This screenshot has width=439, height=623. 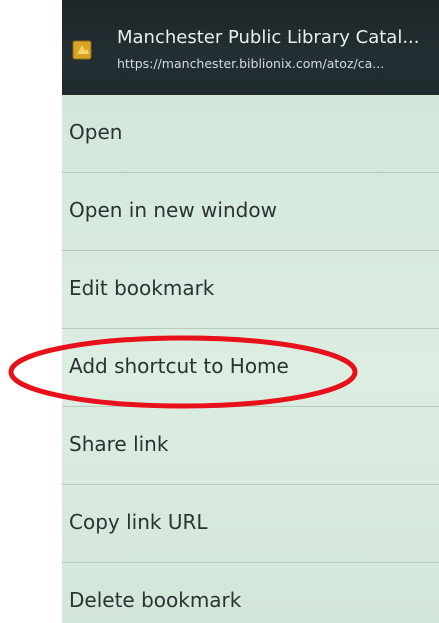 I want to click on bookmark-icon, so click(x=82, y=50).